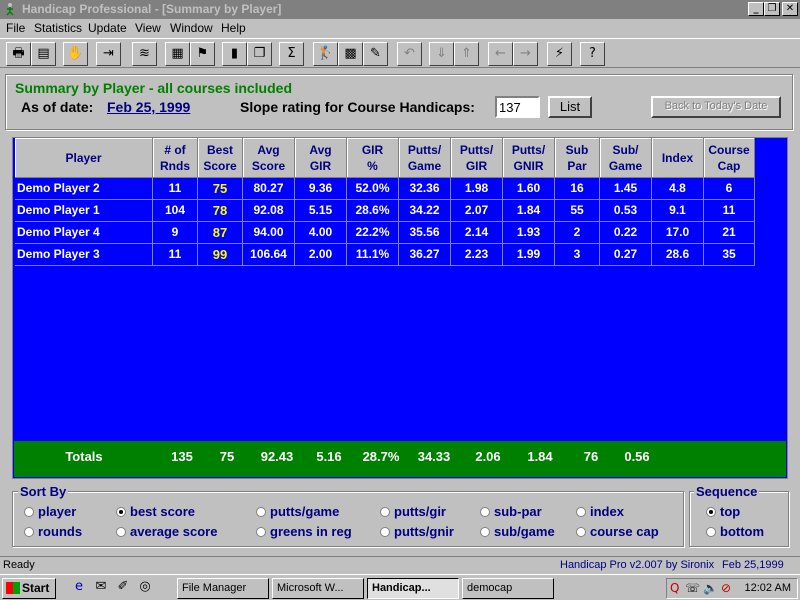 This screenshot has width=800, height=600. Describe the element at coordinates (101, 588) in the screenshot. I see `outlook-icon: ✉` at that location.